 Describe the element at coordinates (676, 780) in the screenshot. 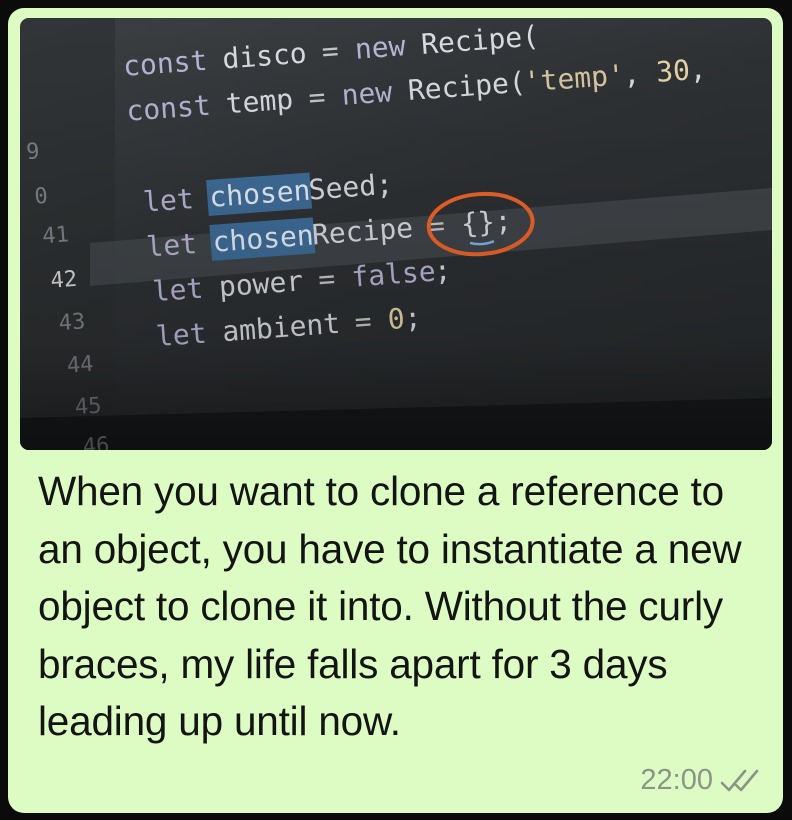

I see `message-time: 22:00` at that location.